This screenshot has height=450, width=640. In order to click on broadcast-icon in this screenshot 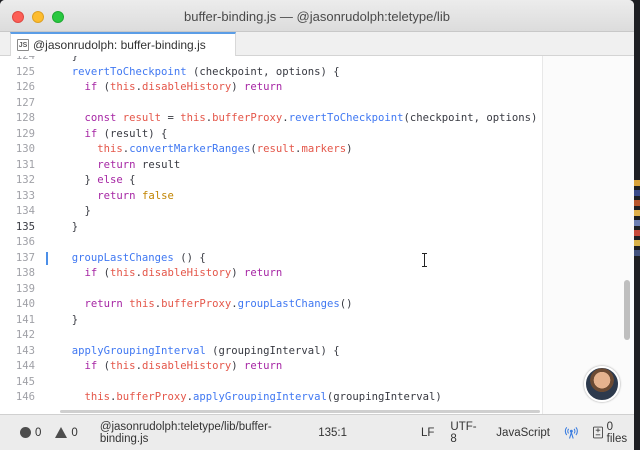, I will do `click(571, 433)`.